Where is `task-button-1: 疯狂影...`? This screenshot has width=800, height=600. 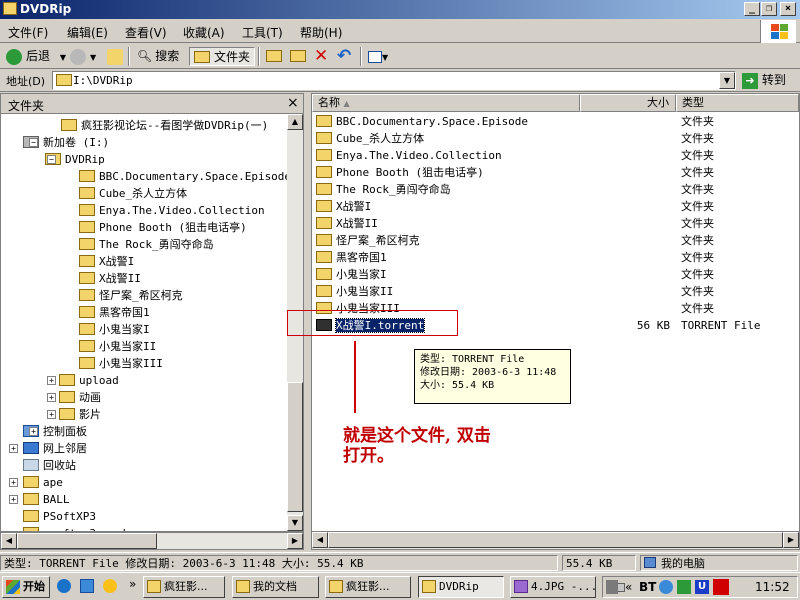 task-button-1: 疯狂影... is located at coordinates (184, 587).